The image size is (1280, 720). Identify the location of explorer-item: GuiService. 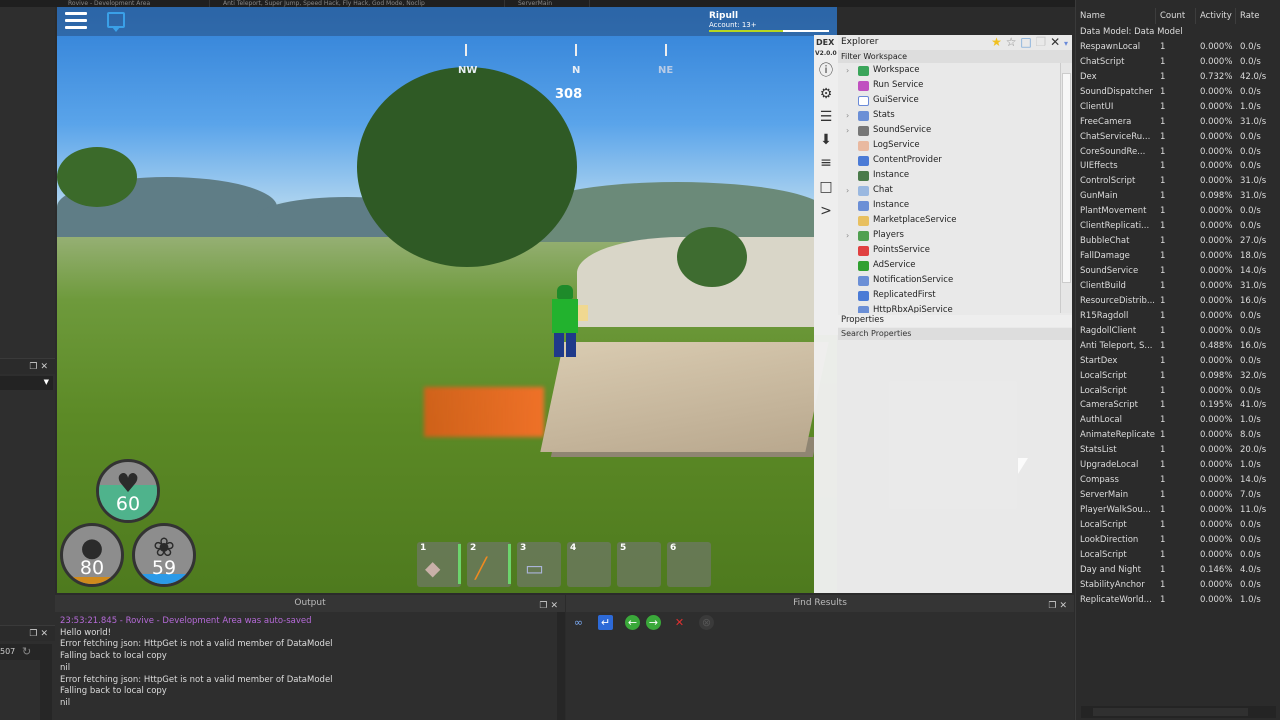
(949, 100).